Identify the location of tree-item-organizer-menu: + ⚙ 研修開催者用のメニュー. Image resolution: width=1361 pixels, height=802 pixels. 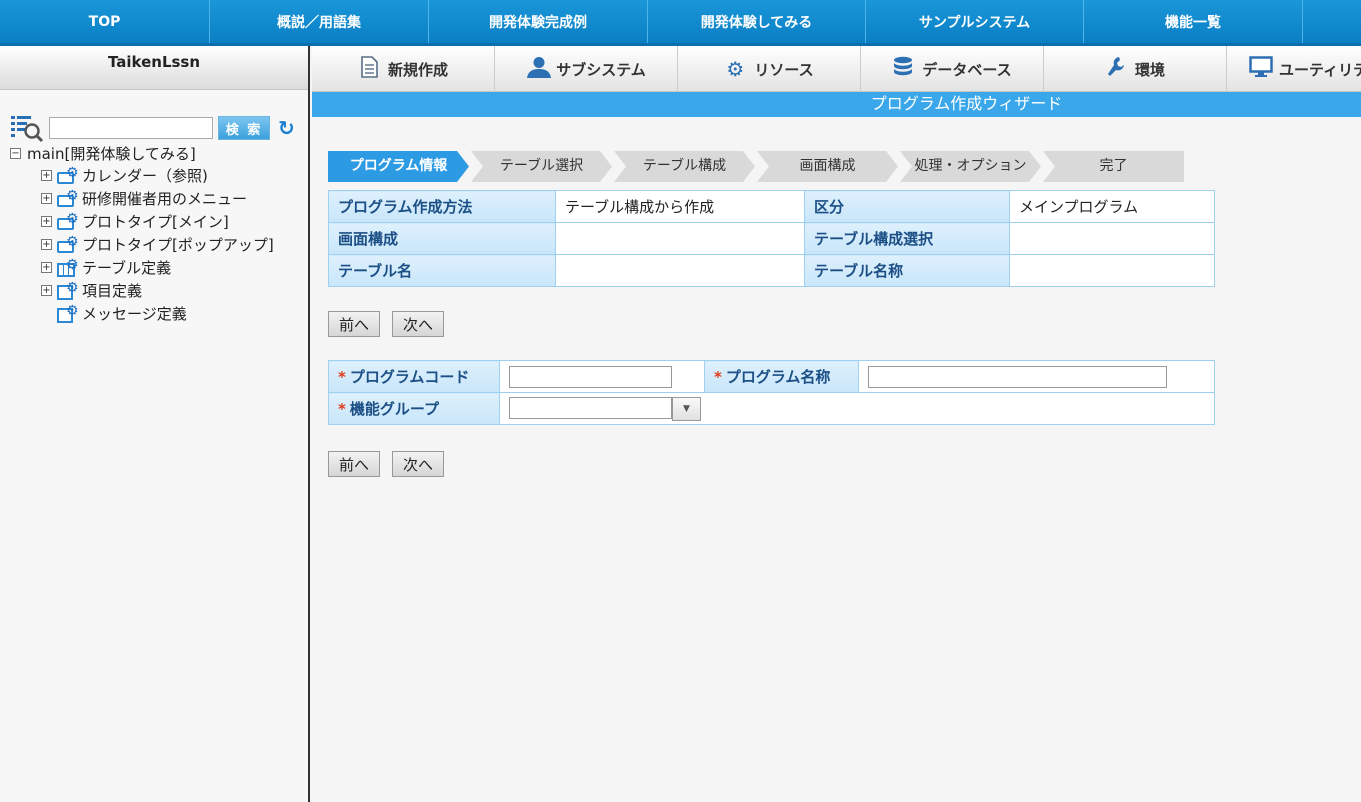
(157, 198).